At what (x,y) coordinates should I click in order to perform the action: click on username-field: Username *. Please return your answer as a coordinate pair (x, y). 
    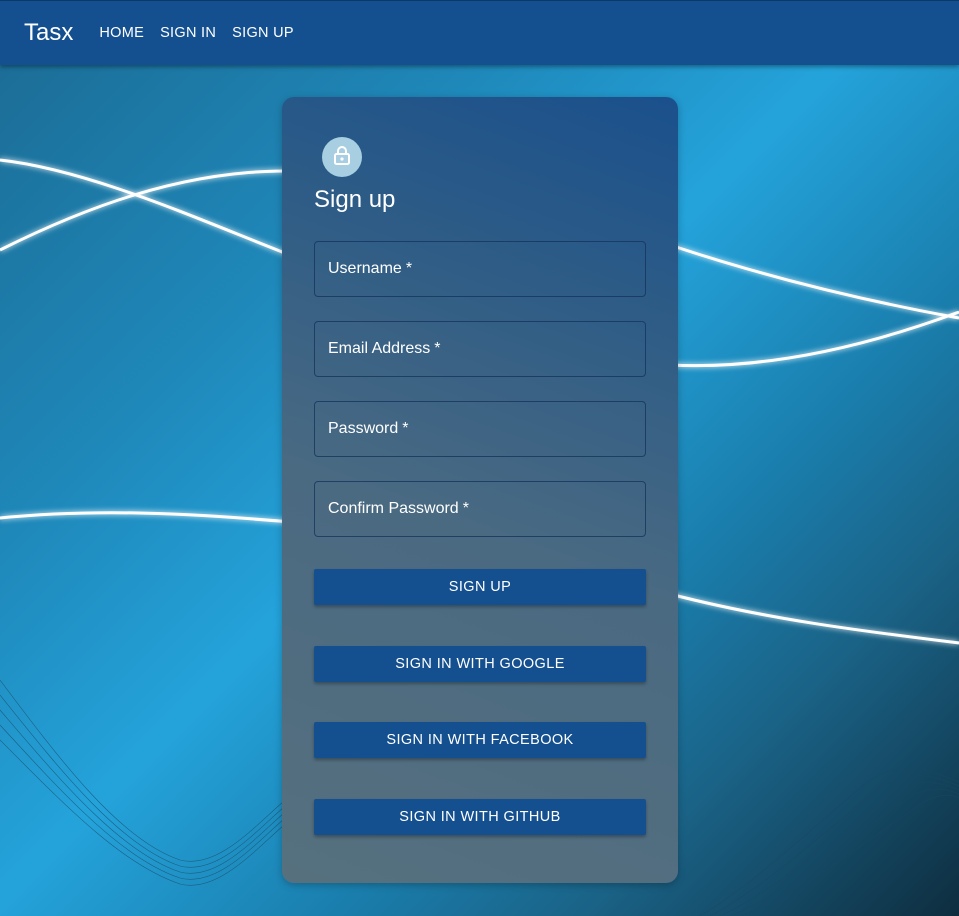
    Looking at the image, I should click on (480, 269).